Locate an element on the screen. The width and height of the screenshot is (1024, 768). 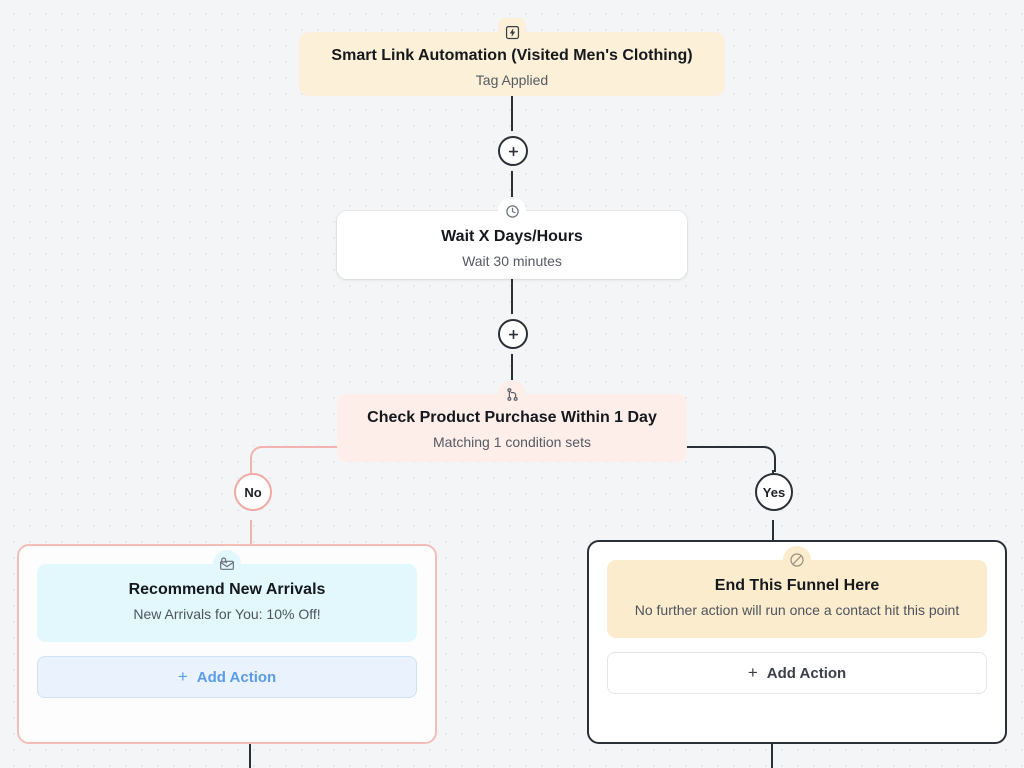
end-funnel-title: End This Funnel Here is located at coordinates (797, 585).